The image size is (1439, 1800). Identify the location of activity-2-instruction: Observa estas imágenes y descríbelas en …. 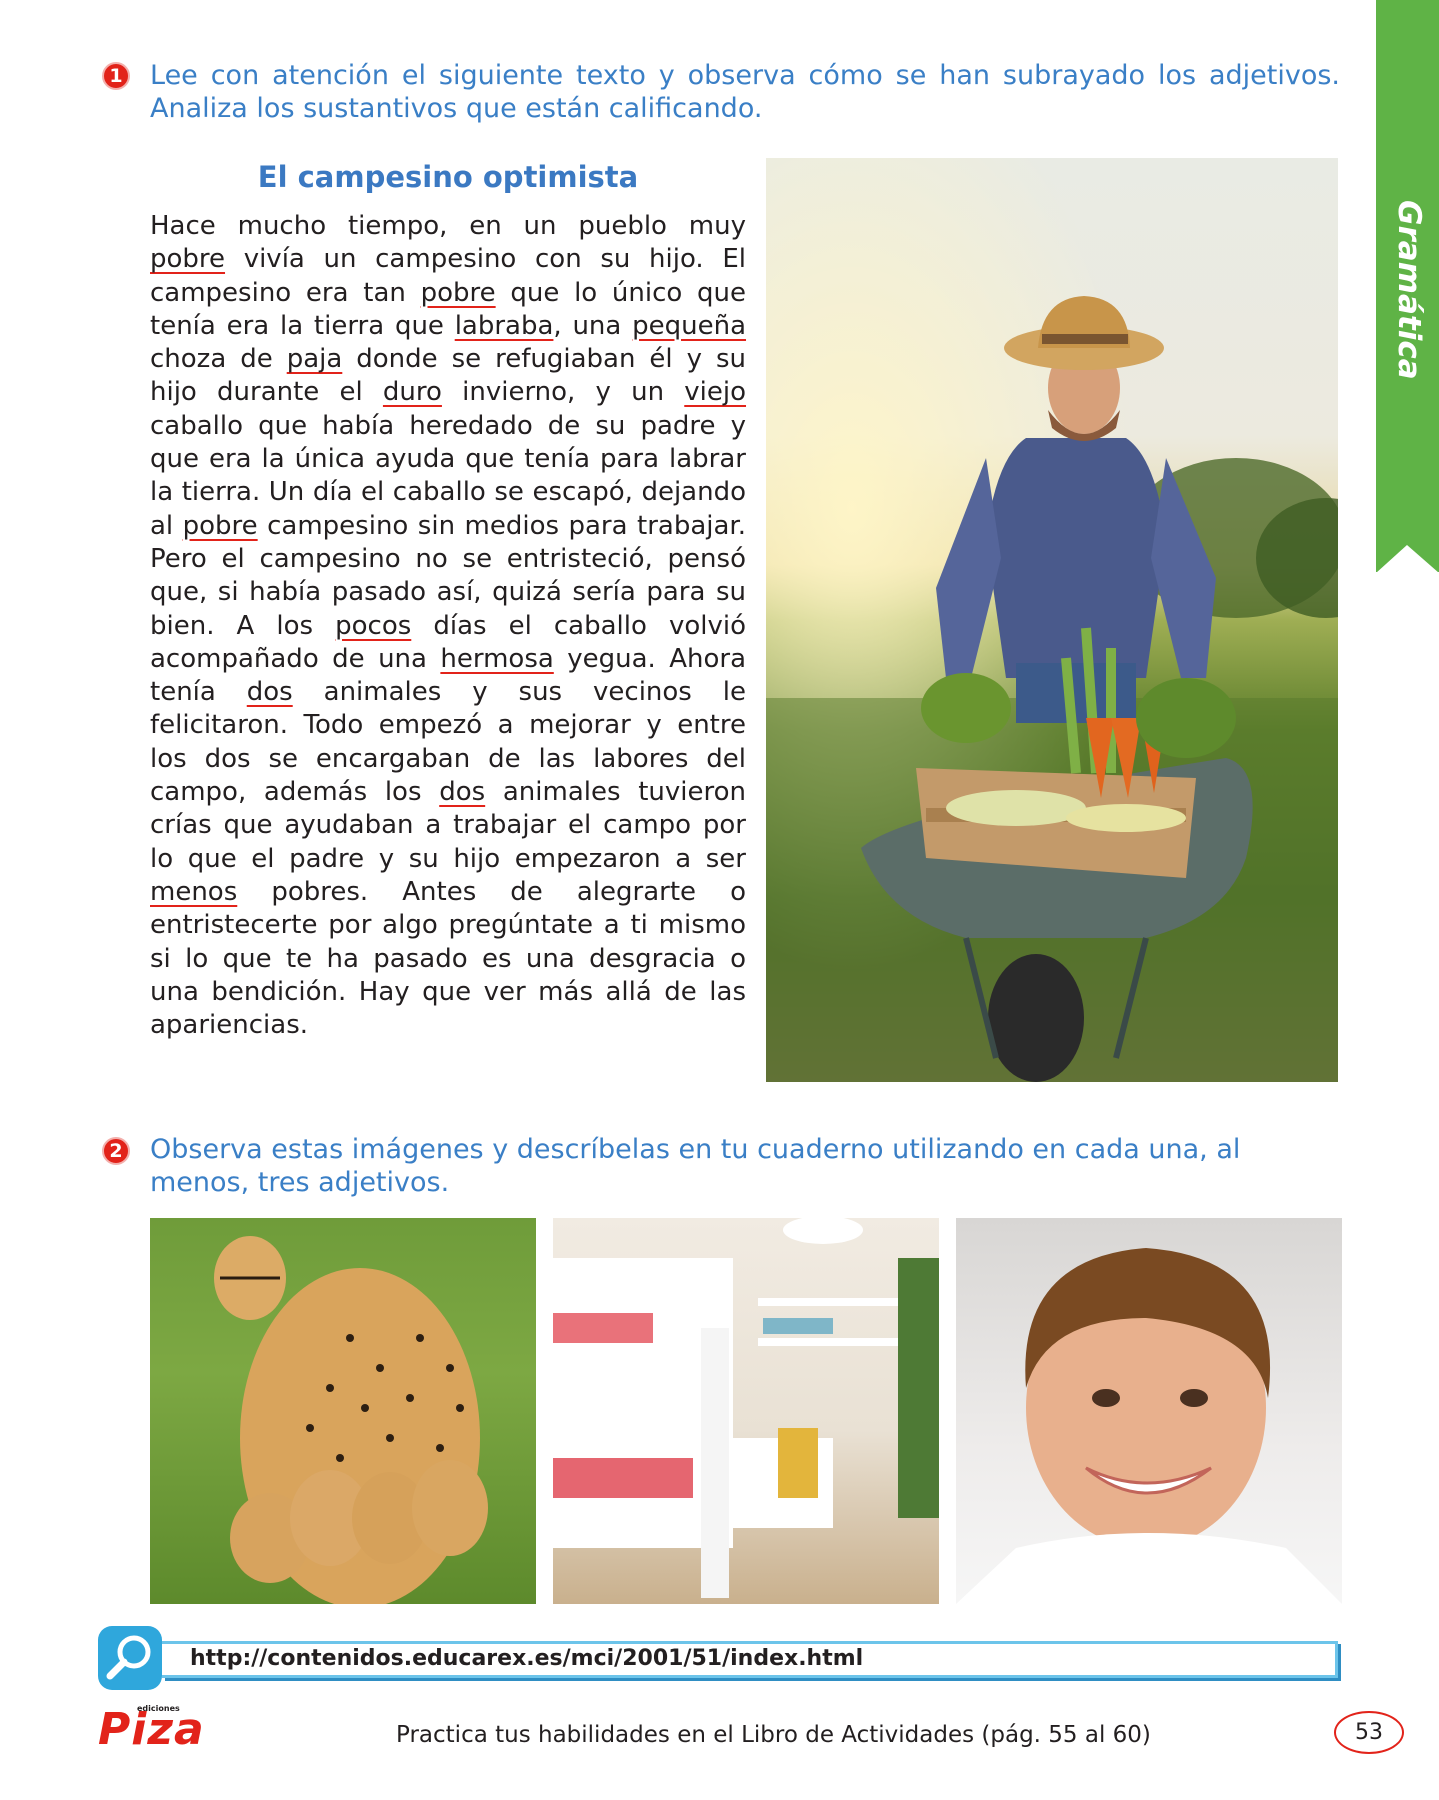
(695, 1166).